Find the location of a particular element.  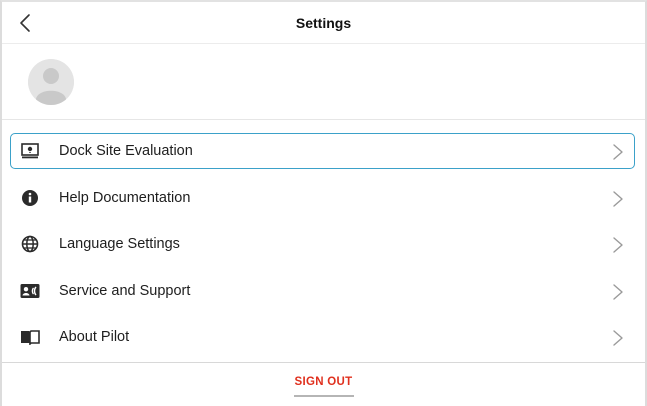

sign-out-button: SIGN OUT is located at coordinates (323, 386).